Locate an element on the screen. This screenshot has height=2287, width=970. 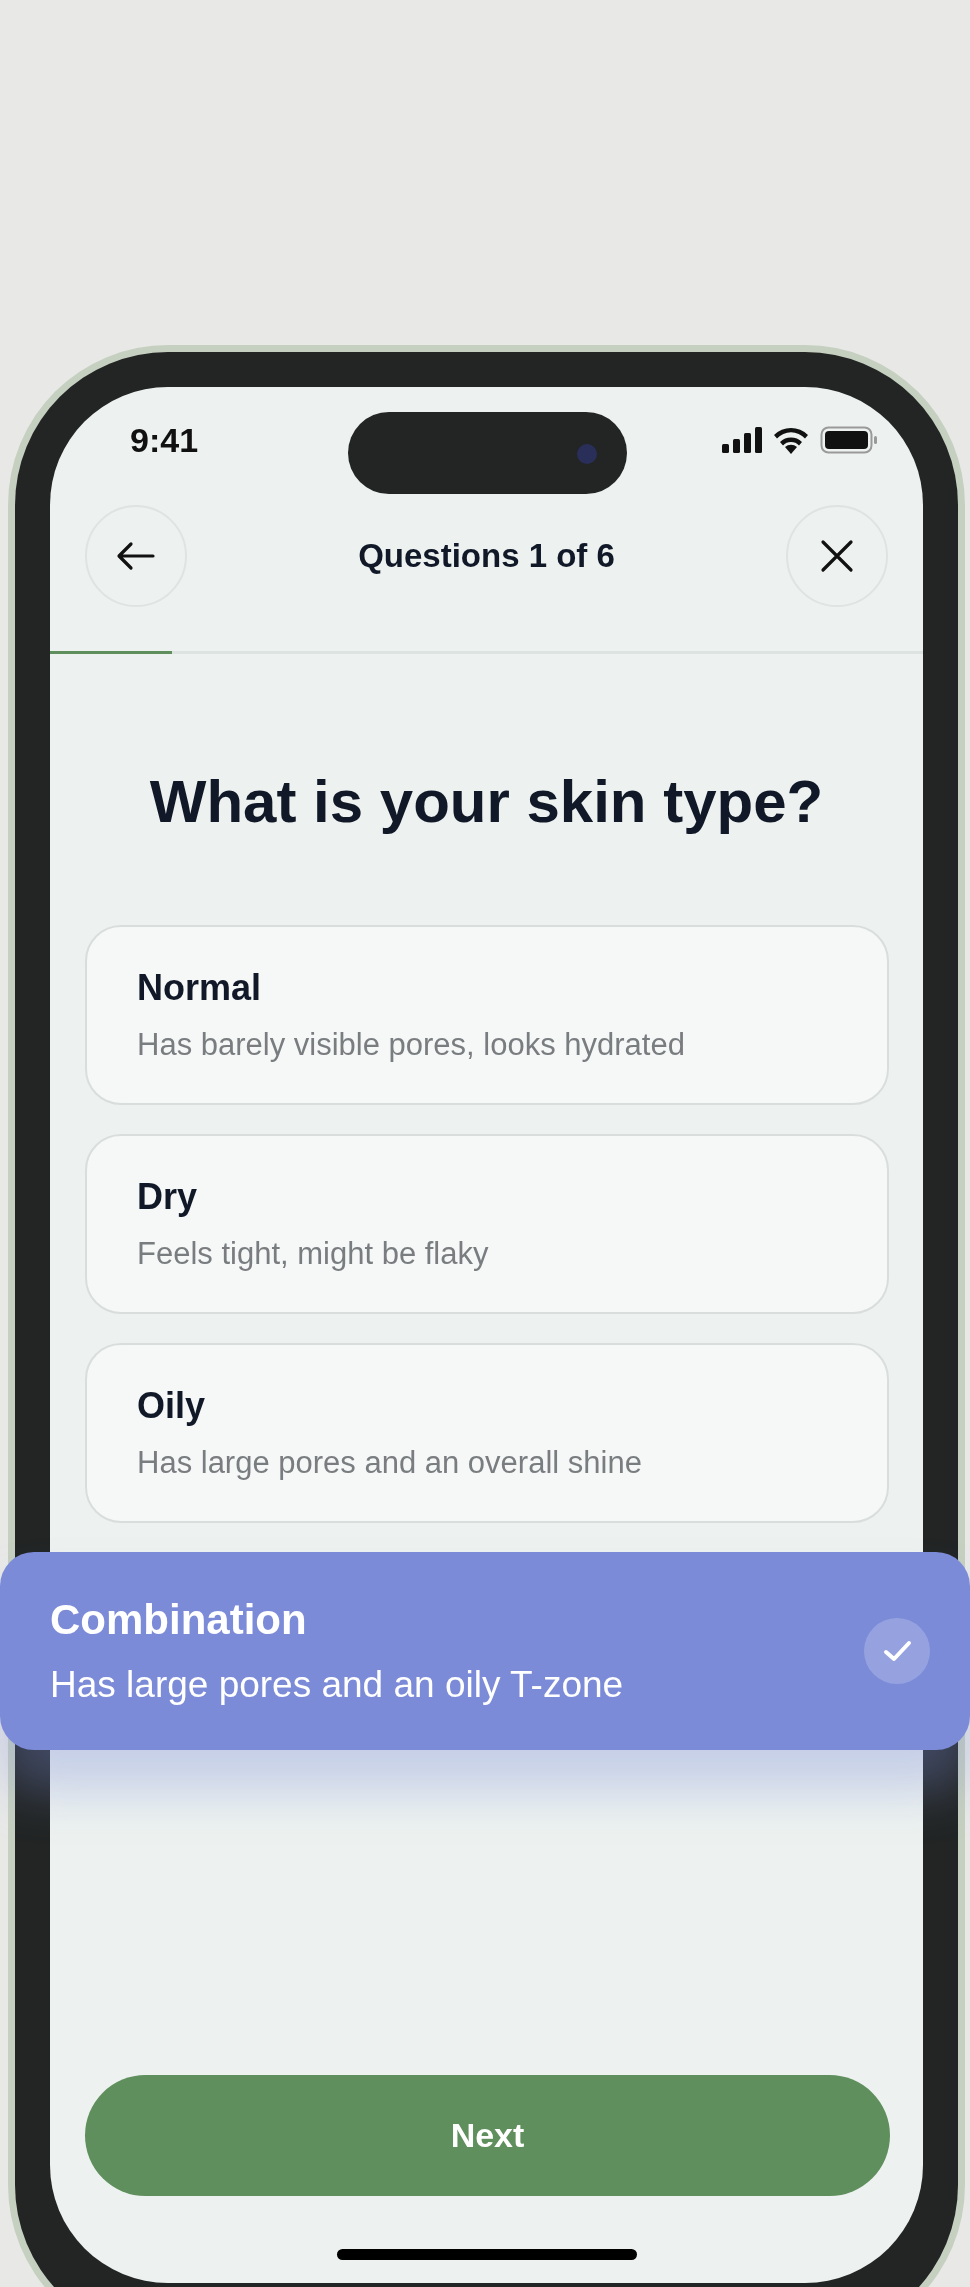
option-description: Has barely visible pores, looks hydrated is located at coordinates (411, 1045).